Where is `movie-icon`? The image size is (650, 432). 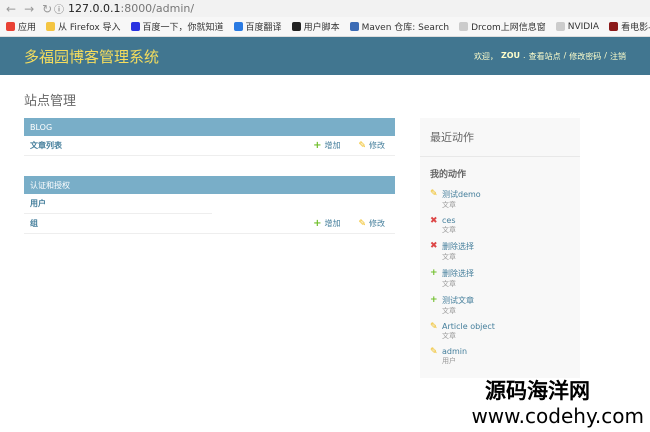
movie-icon is located at coordinates (614, 26).